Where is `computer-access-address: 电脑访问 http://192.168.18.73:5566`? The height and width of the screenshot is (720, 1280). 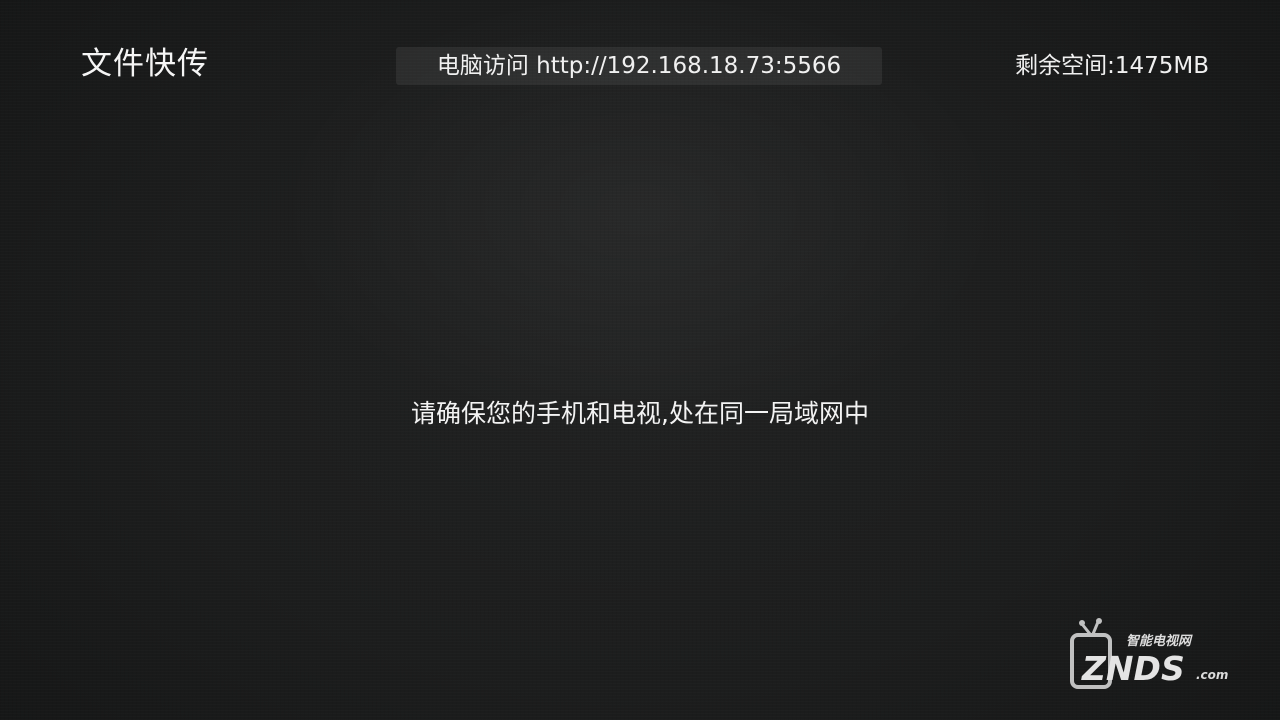 computer-access-address: 电脑访问 http://192.168.18.73:5566 is located at coordinates (639, 66).